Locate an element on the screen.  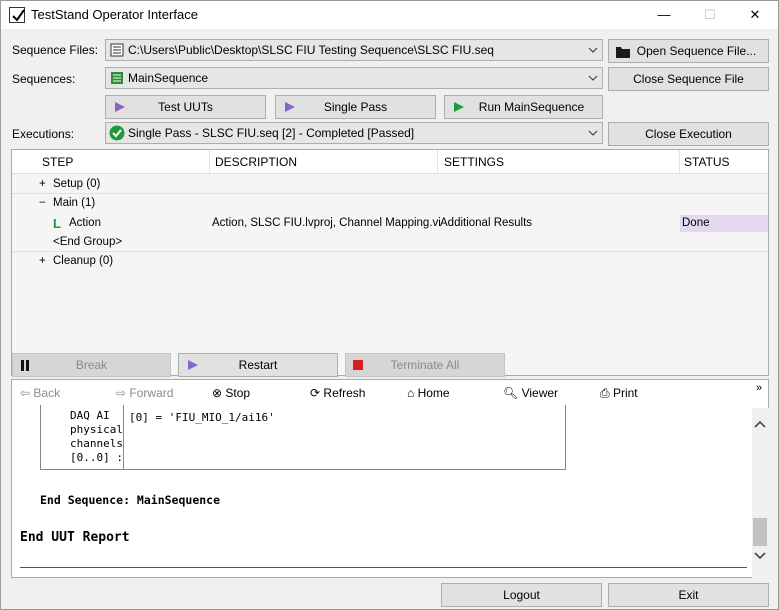
table-row: + Setup (0) is located at coordinates (390, 184).